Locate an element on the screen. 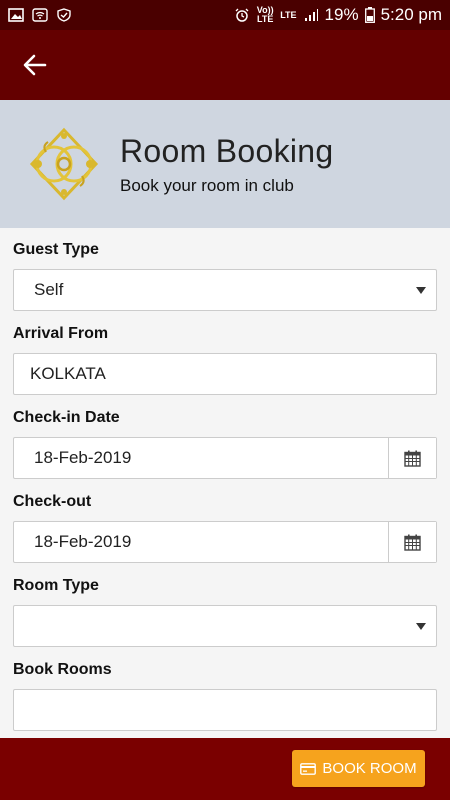 This screenshot has height=800, width=450. app-bar is located at coordinates (225, 65).